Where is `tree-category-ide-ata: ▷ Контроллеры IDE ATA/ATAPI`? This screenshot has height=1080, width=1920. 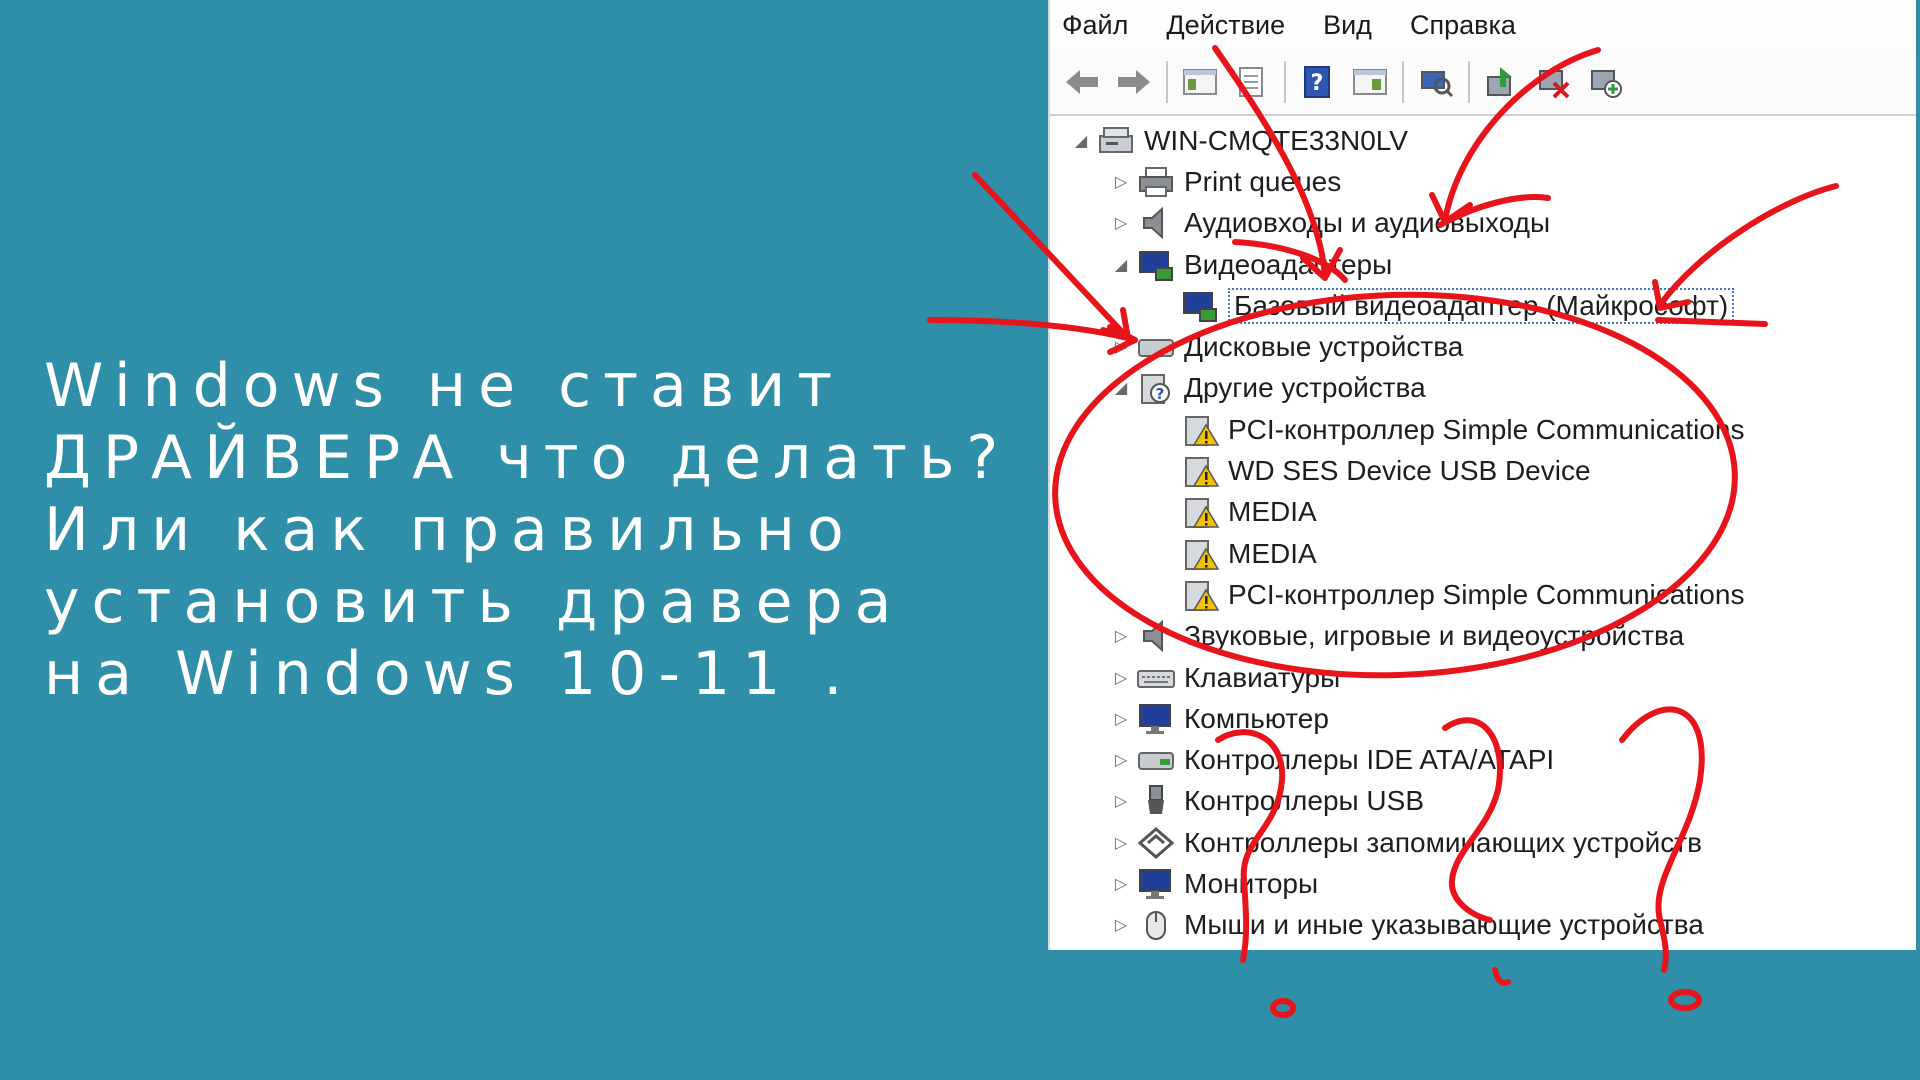 tree-category-ide-ata: ▷ Контроллеры IDE ATA/ATAPI is located at coordinates (1483, 759).